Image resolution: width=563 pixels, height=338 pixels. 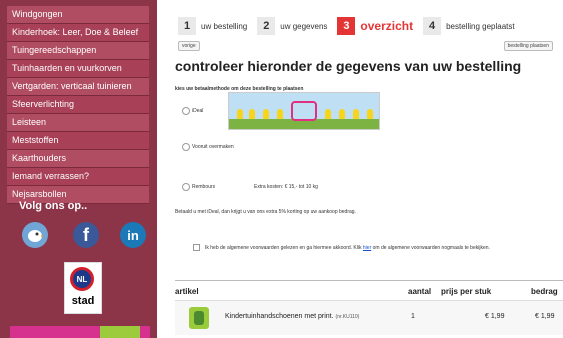 What do you see at coordinates (53, 206) in the screenshot?
I see `follow-us-heading: Volg ons op..` at bounding box center [53, 206].